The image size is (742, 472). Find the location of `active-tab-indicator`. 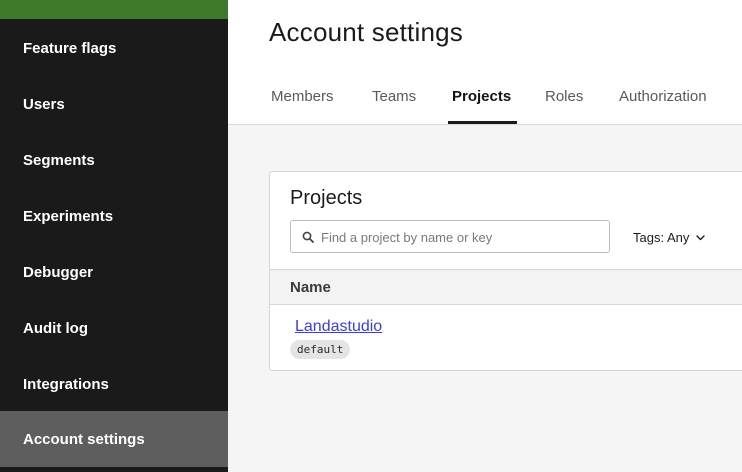

active-tab-indicator is located at coordinates (482, 122).